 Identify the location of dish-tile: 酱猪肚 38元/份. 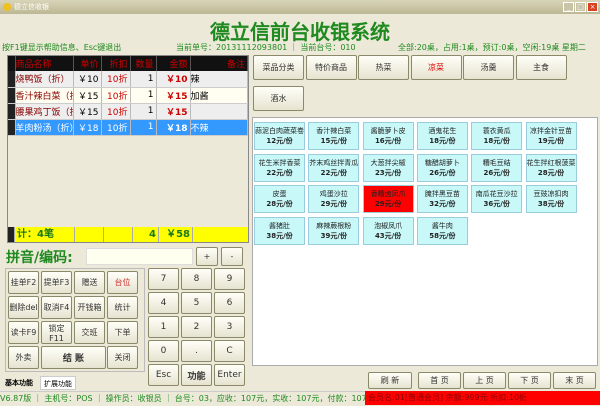
(279, 230).